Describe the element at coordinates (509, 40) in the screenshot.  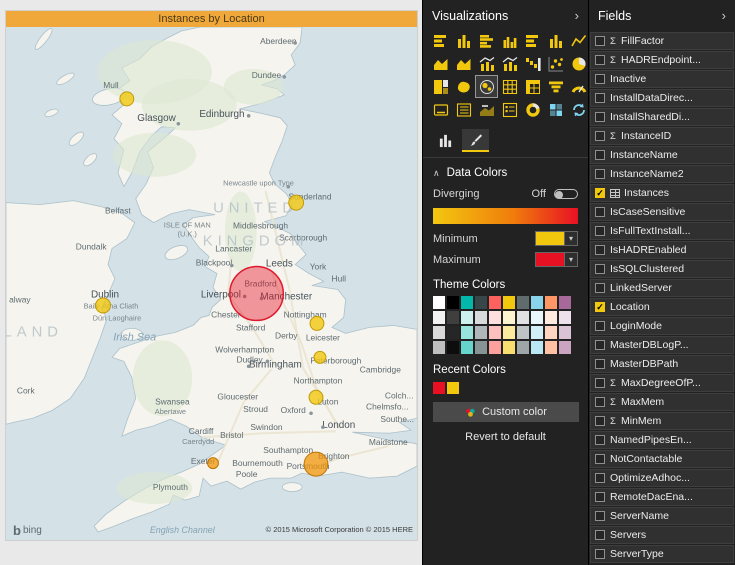
I see `clustered-column-chart-icon` at that location.